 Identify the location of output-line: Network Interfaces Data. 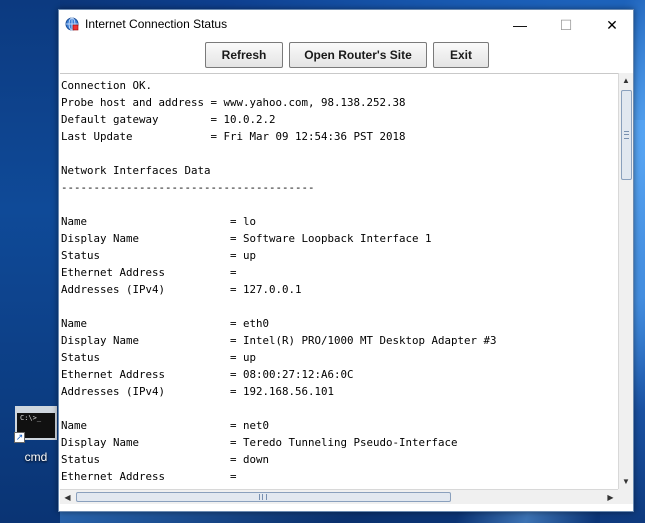
(136, 170).